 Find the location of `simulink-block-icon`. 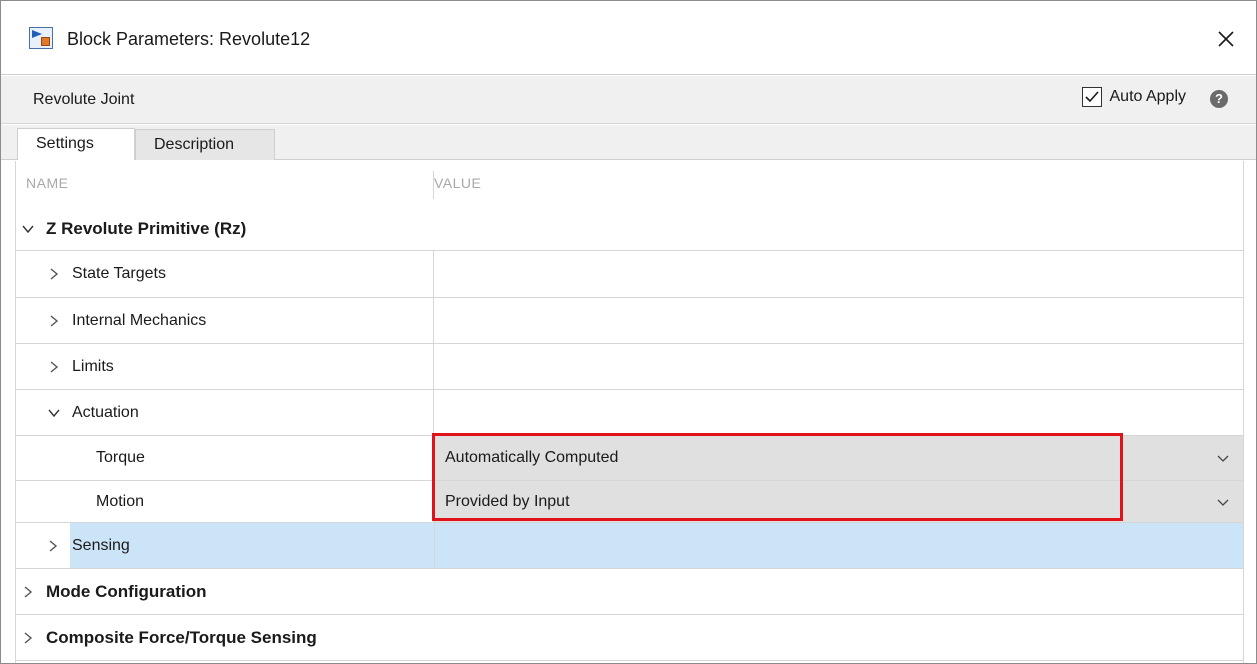

simulink-block-icon is located at coordinates (41, 38).